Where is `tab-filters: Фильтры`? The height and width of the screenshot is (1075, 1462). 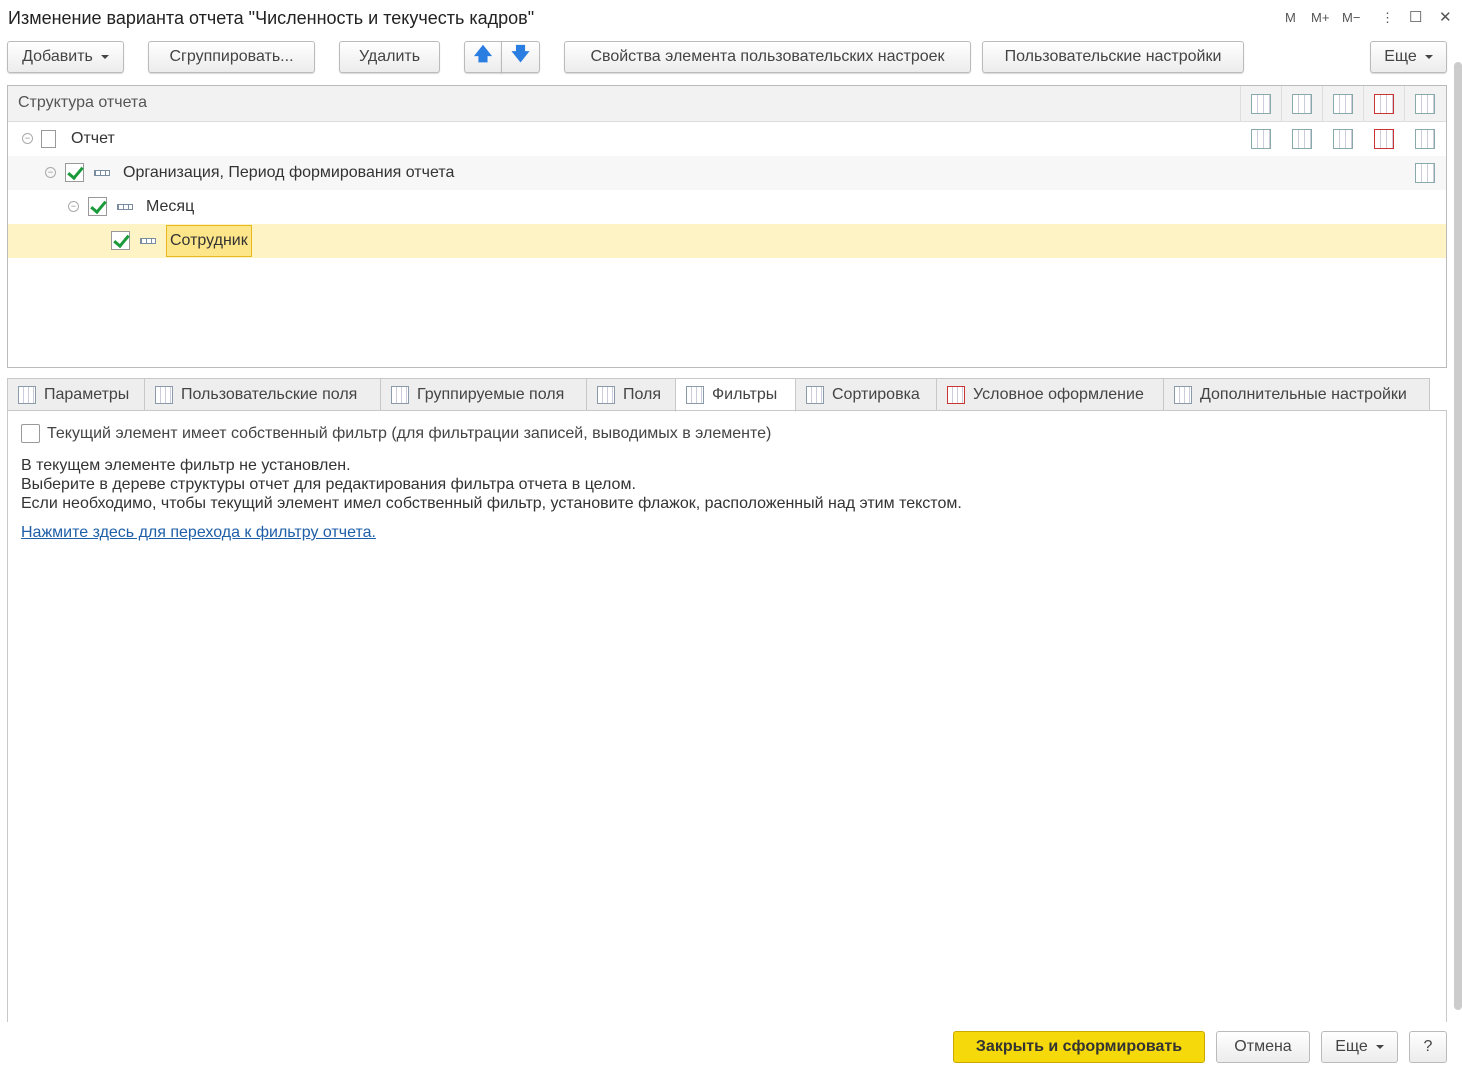 tab-filters: Фильтры is located at coordinates (735, 395).